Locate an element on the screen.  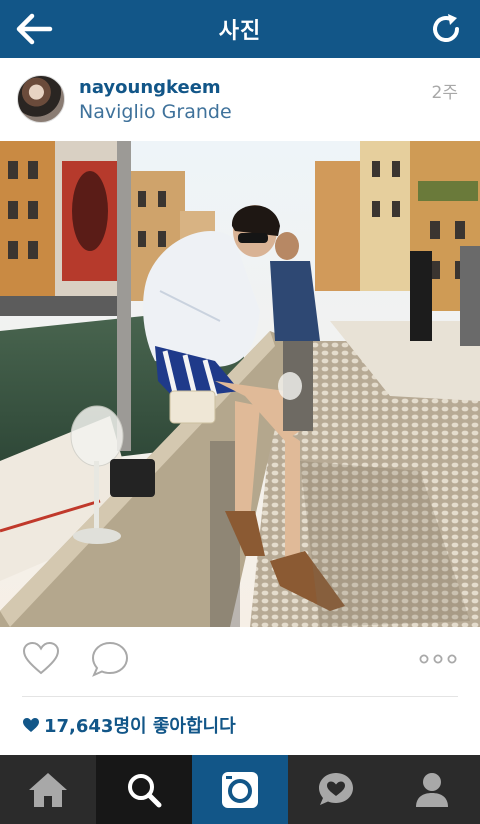
post-username: nayoungkeem is located at coordinates (150, 87).